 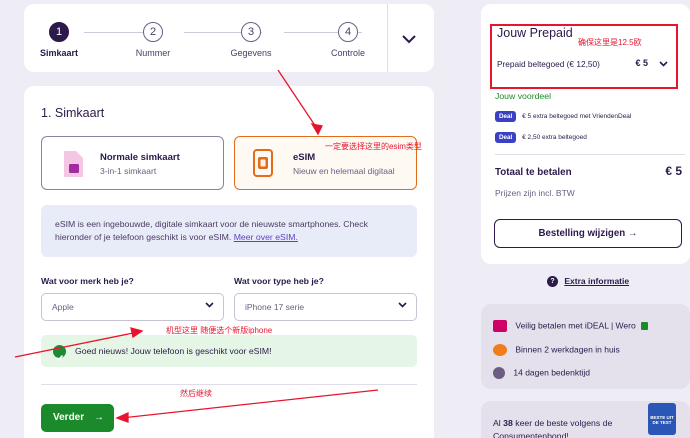 What do you see at coordinates (500, 326) in the screenshot?
I see `ideal-icon` at bounding box center [500, 326].